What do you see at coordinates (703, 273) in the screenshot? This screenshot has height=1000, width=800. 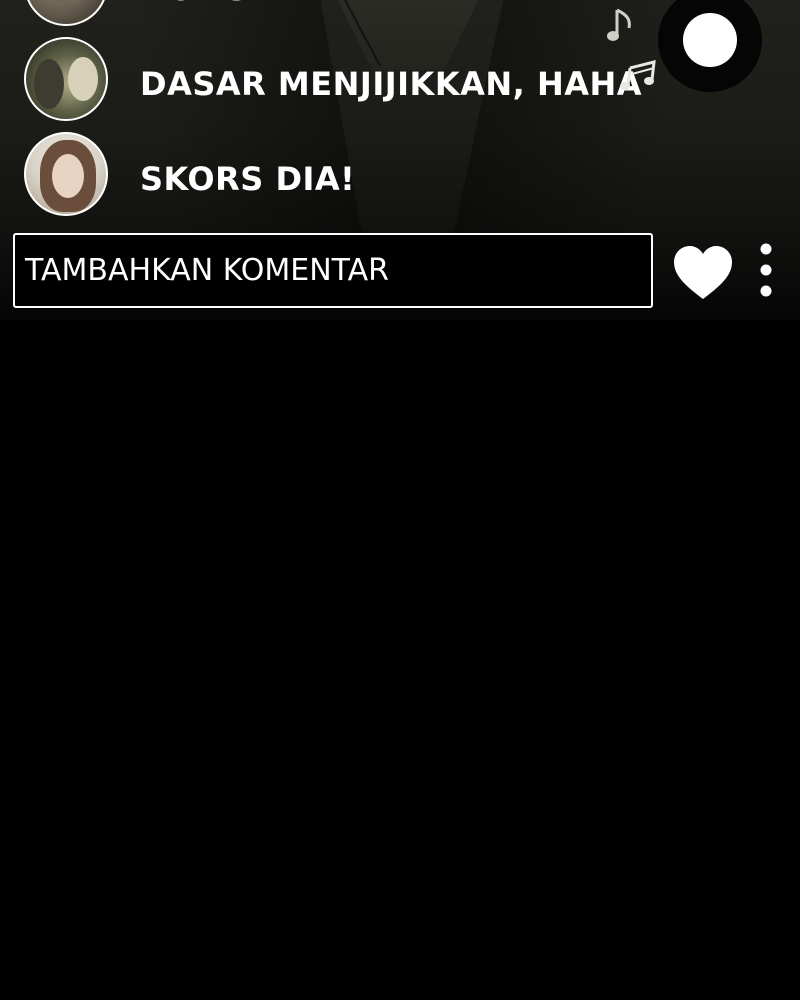 I see `heart-icon` at bounding box center [703, 273].